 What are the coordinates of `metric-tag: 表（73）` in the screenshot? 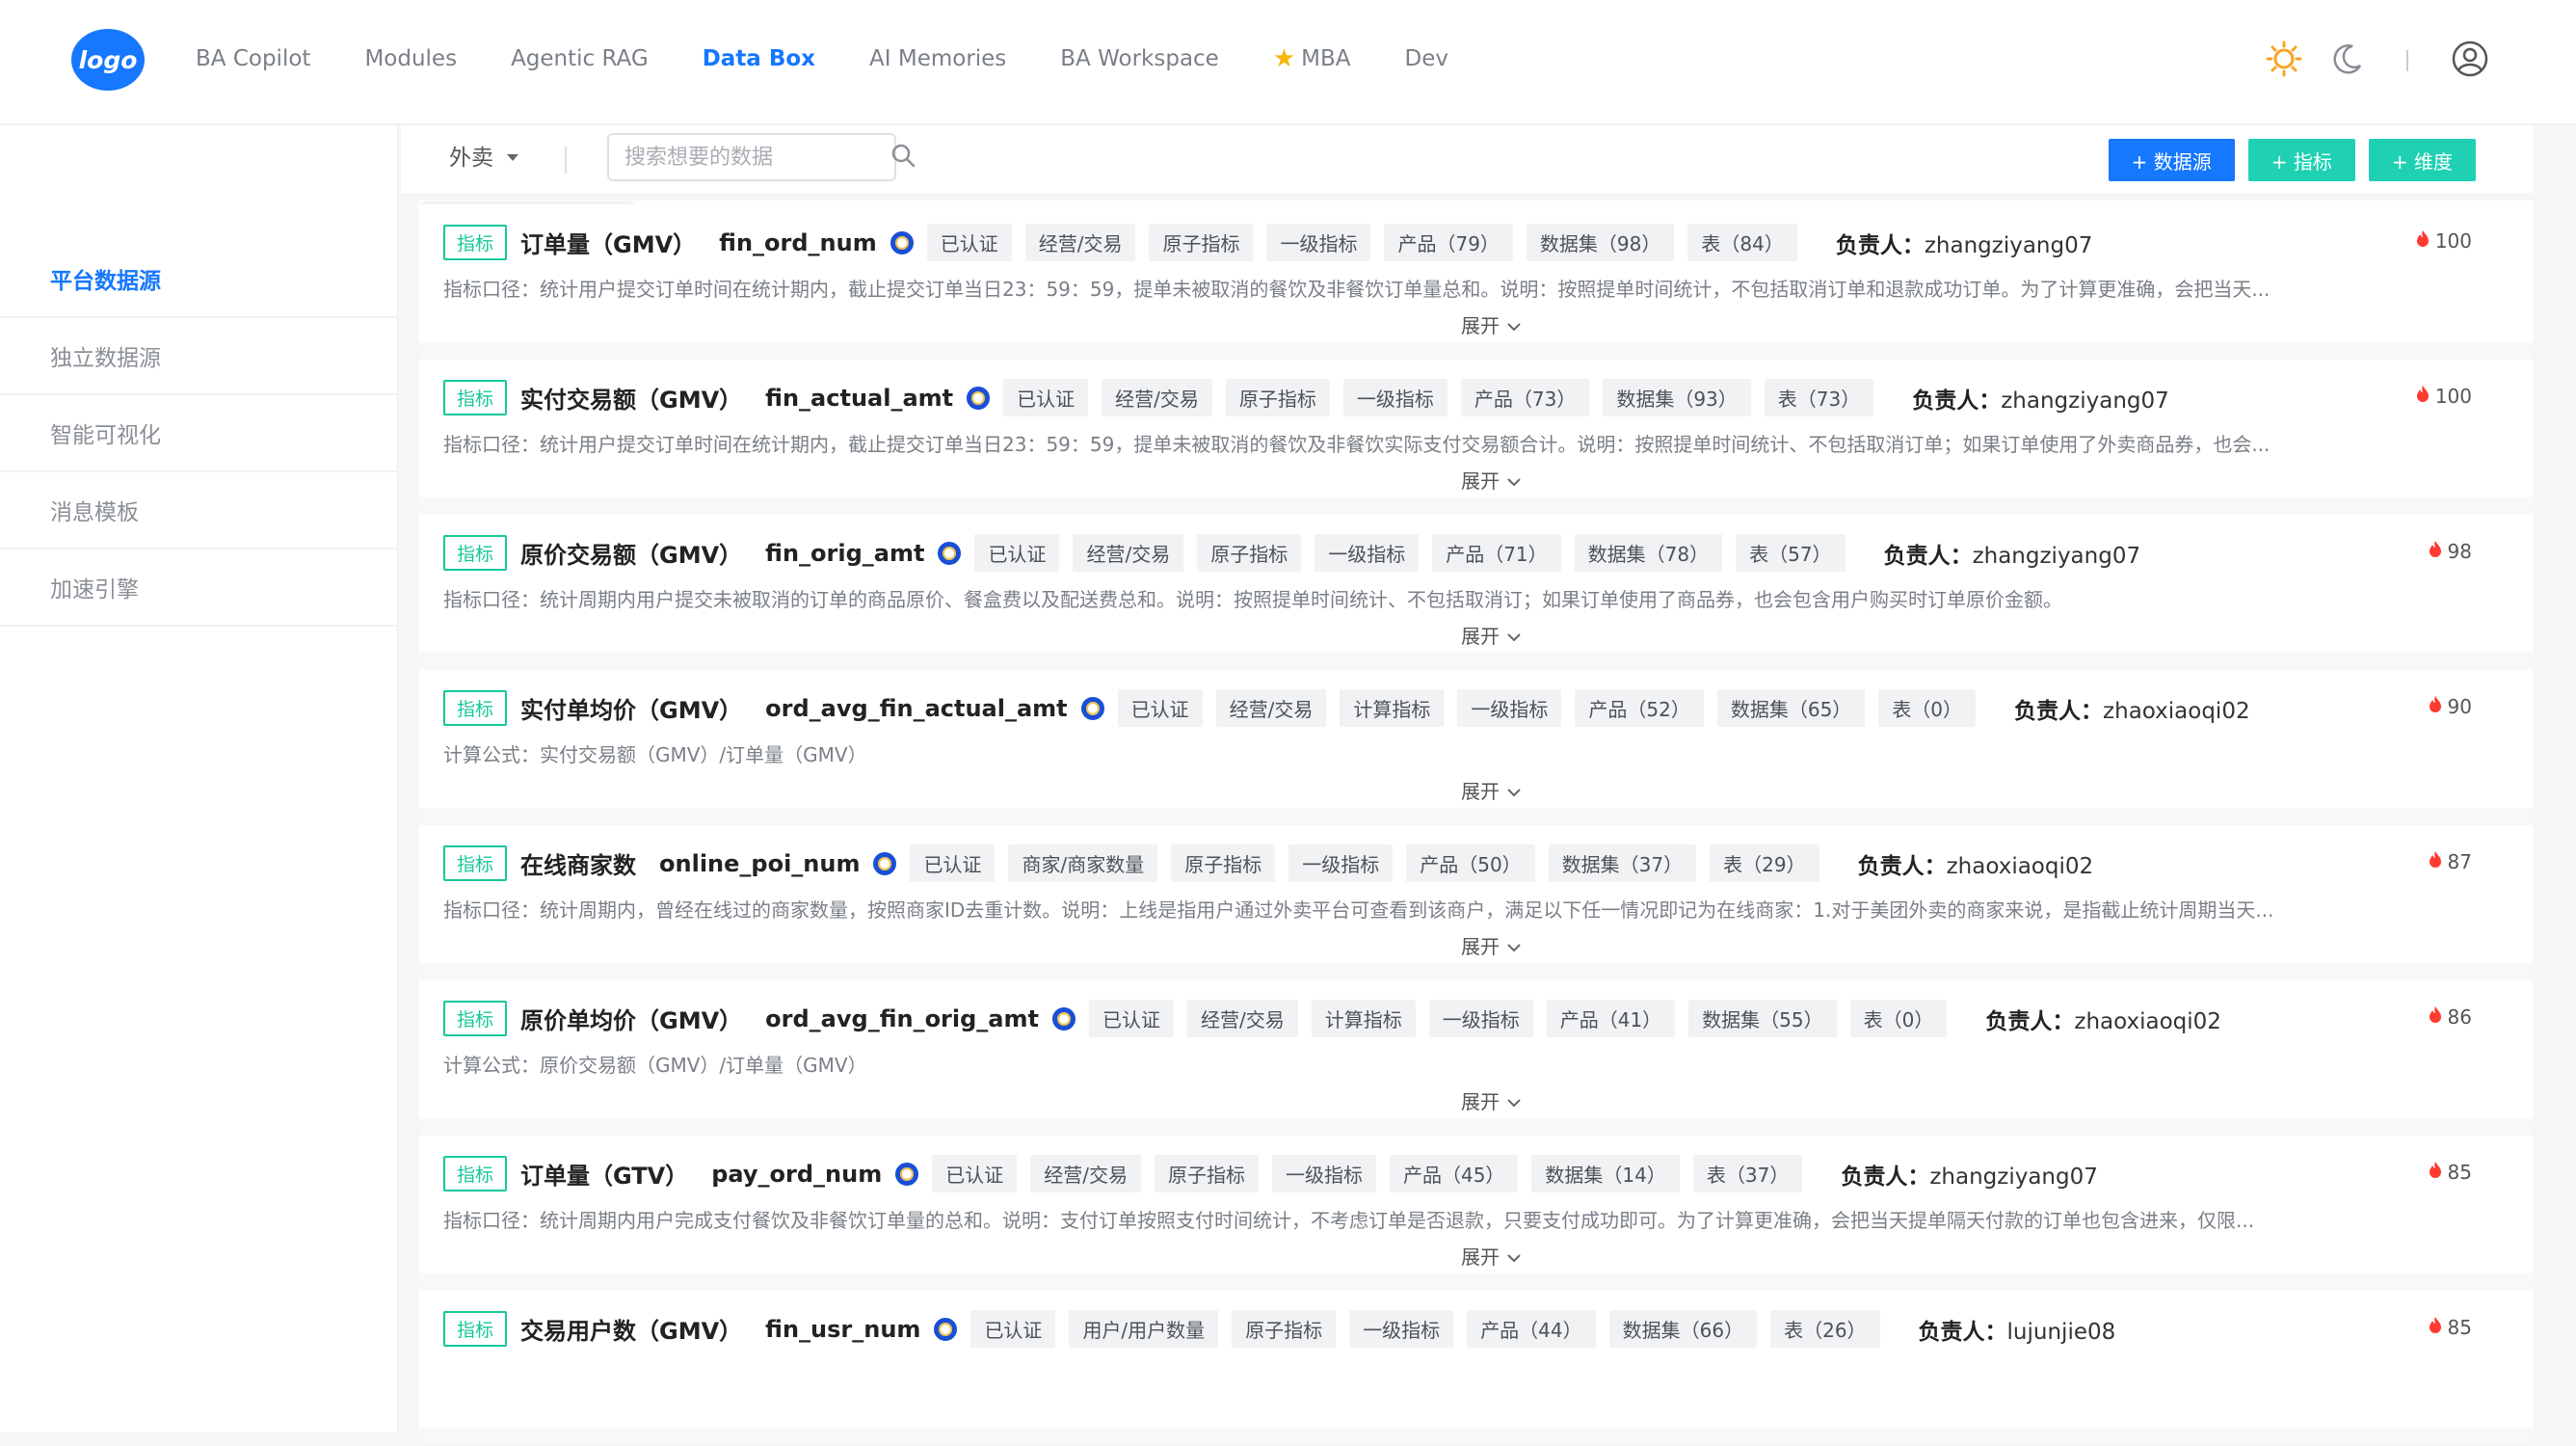 It's located at (1819, 397).